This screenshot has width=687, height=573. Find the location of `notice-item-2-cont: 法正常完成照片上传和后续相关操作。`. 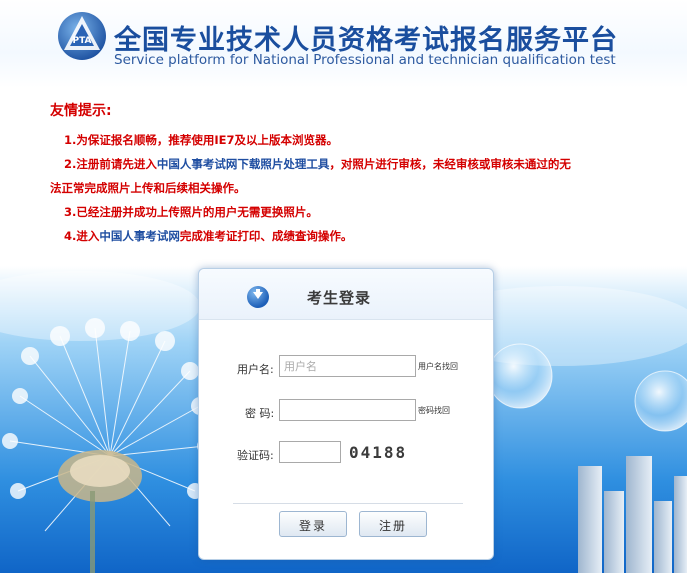

notice-item-2-cont: 法正常完成照片上传和后续相关操作。 is located at coordinates (148, 188).